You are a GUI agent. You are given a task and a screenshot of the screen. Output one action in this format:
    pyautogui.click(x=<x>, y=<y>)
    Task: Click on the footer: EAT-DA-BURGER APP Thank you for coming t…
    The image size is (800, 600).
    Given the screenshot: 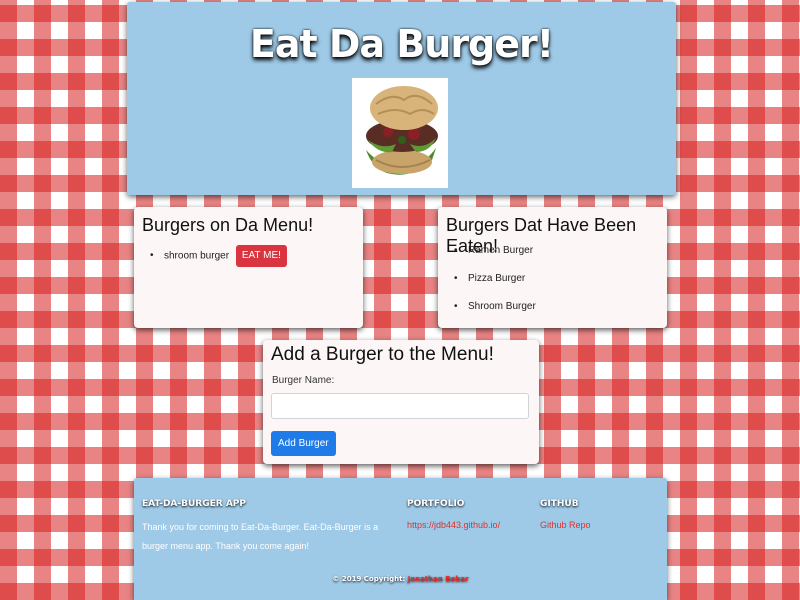 What is the action you would take?
    pyautogui.click(x=400, y=539)
    